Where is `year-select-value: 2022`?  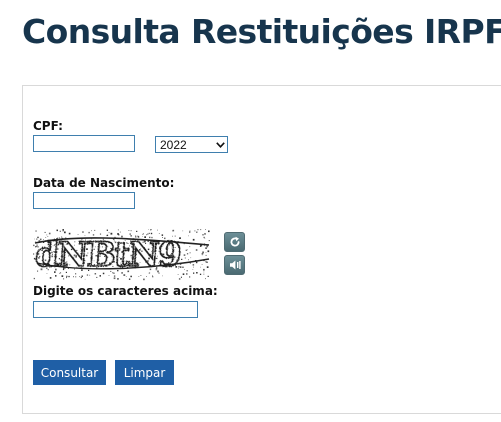
year-select-value: 2022 is located at coordinates (173, 144).